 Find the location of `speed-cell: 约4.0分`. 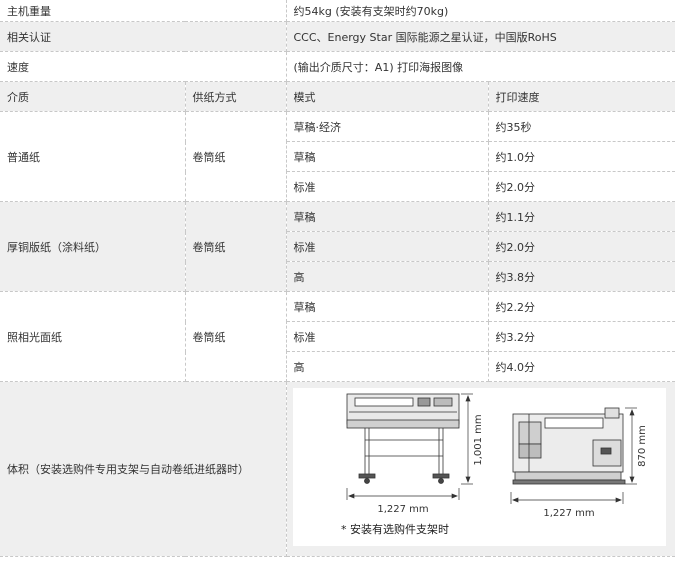

speed-cell: 约4.0分 is located at coordinates (581, 366).